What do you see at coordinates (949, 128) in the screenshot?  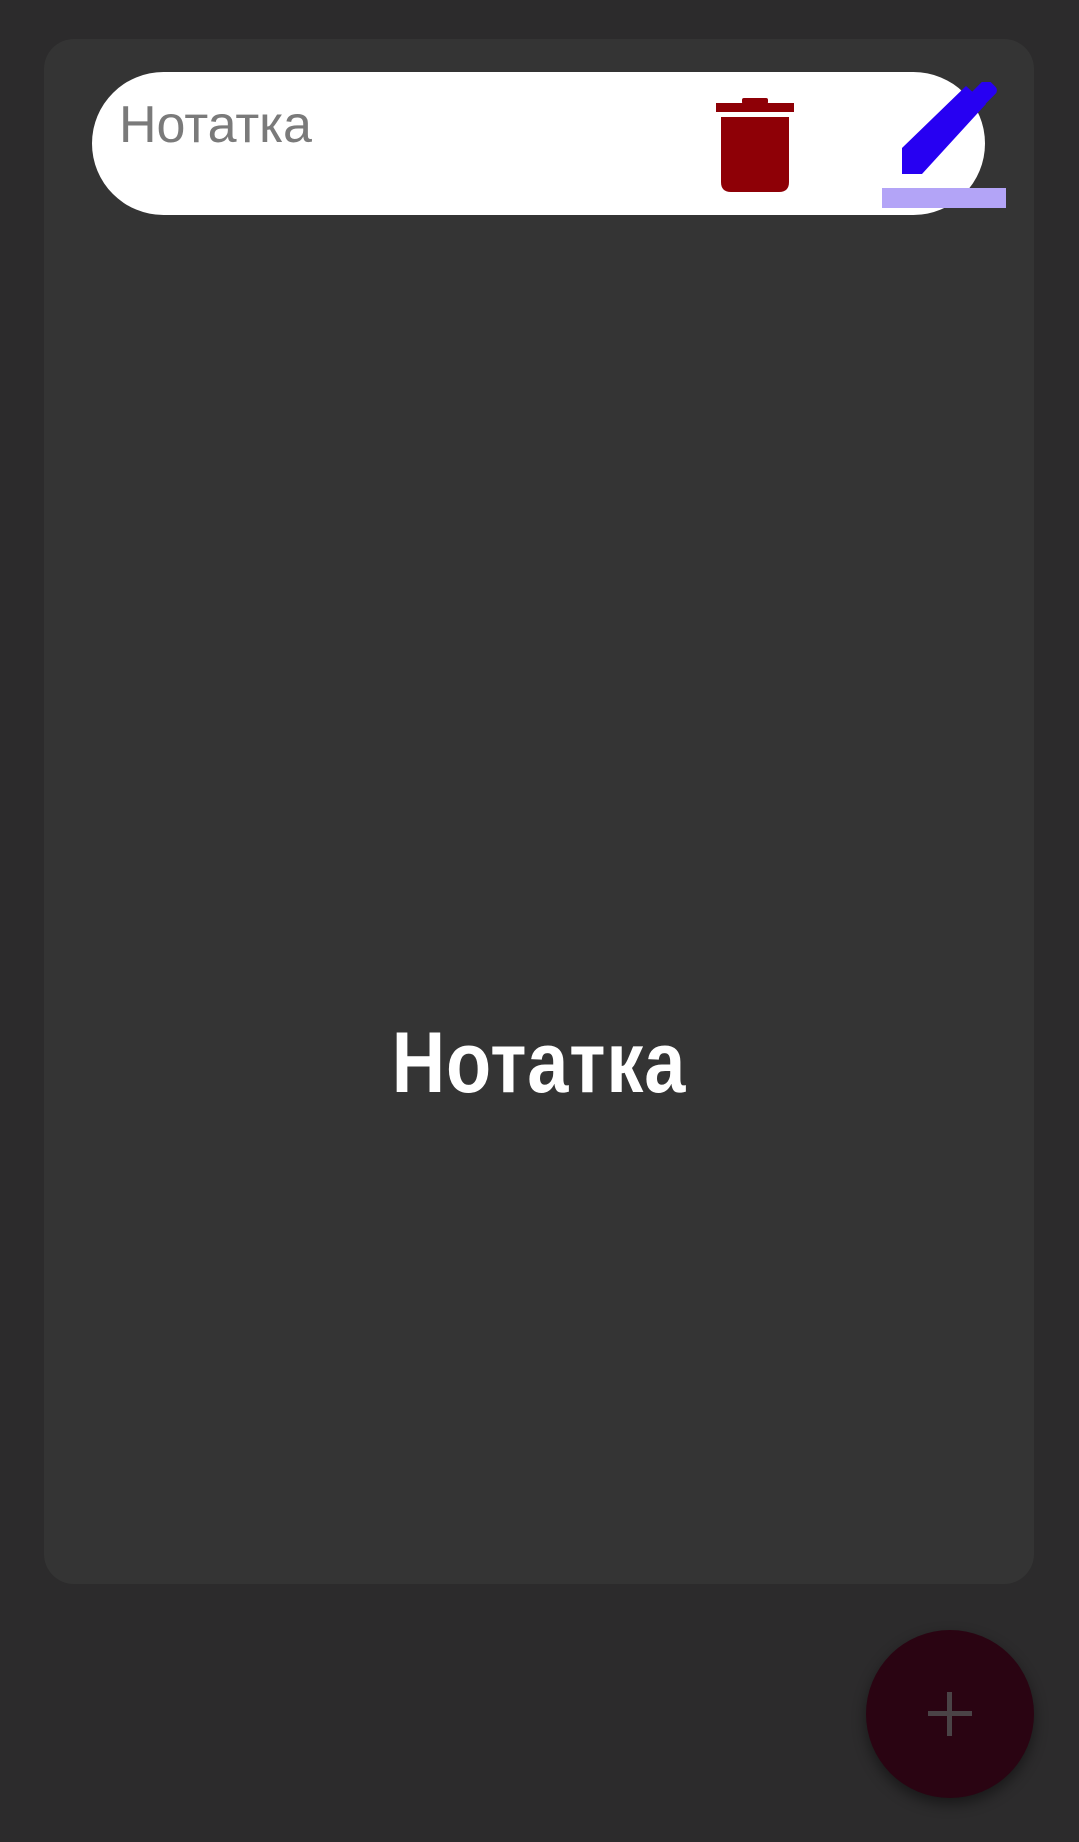 I see `pencil-icon` at bounding box center [949, 128].